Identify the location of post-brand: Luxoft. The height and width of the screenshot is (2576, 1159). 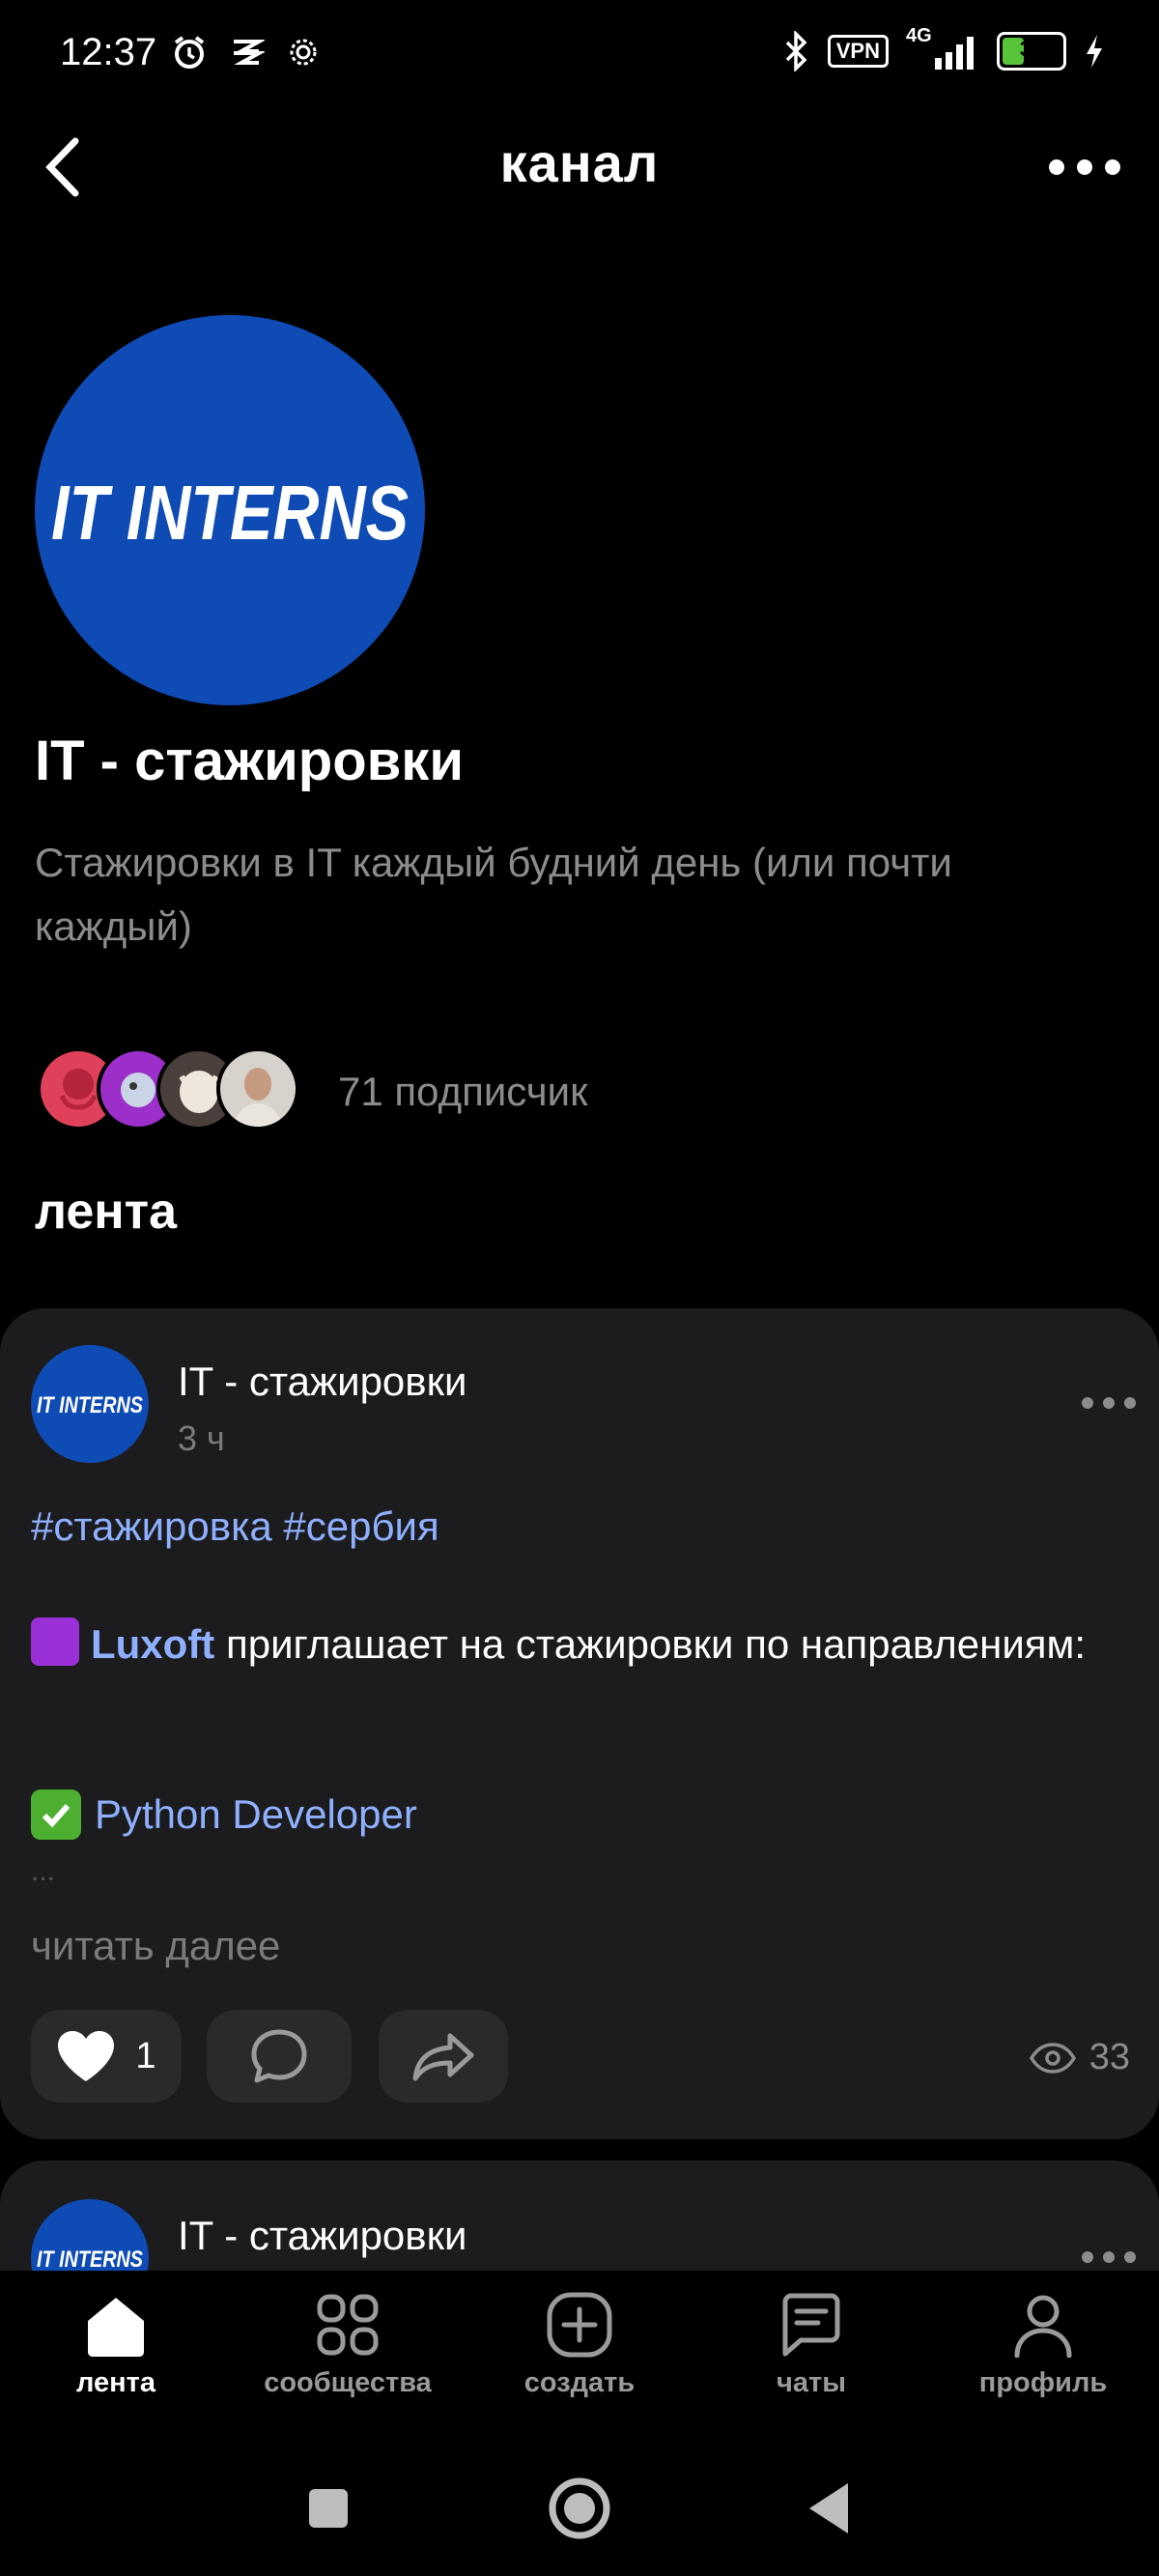
(153, 1644).